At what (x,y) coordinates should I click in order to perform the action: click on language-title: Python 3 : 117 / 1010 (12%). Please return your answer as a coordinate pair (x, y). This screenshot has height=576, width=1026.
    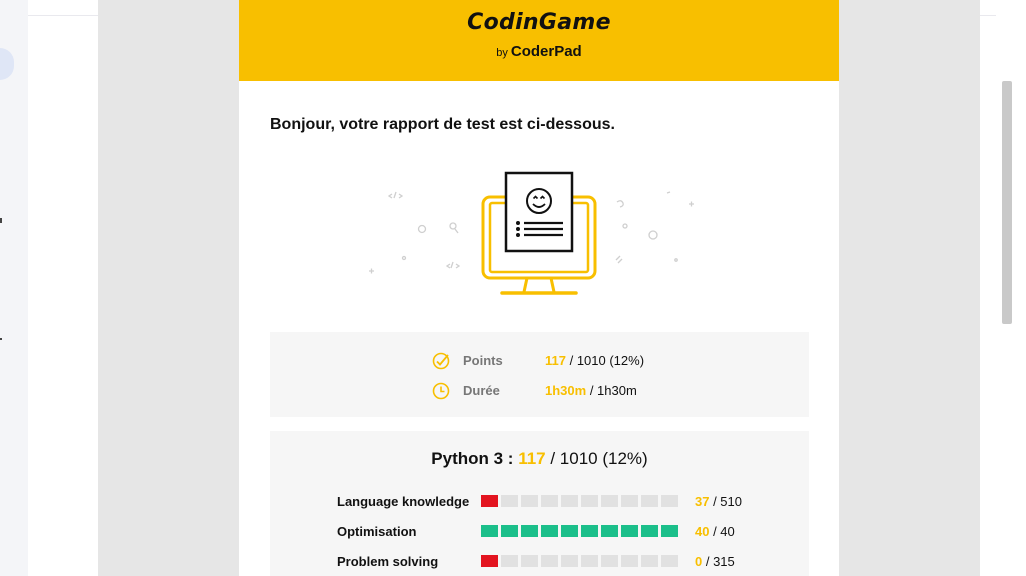
    Looking at the image, I should click on (539, 459).